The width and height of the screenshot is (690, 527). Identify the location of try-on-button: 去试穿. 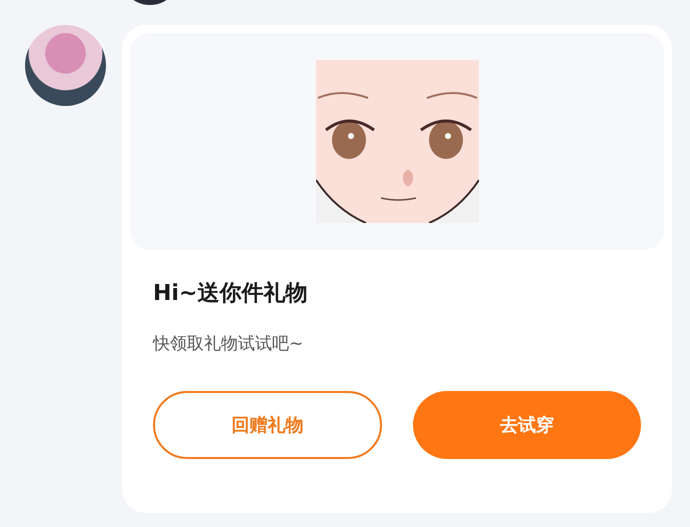
(526, 425).